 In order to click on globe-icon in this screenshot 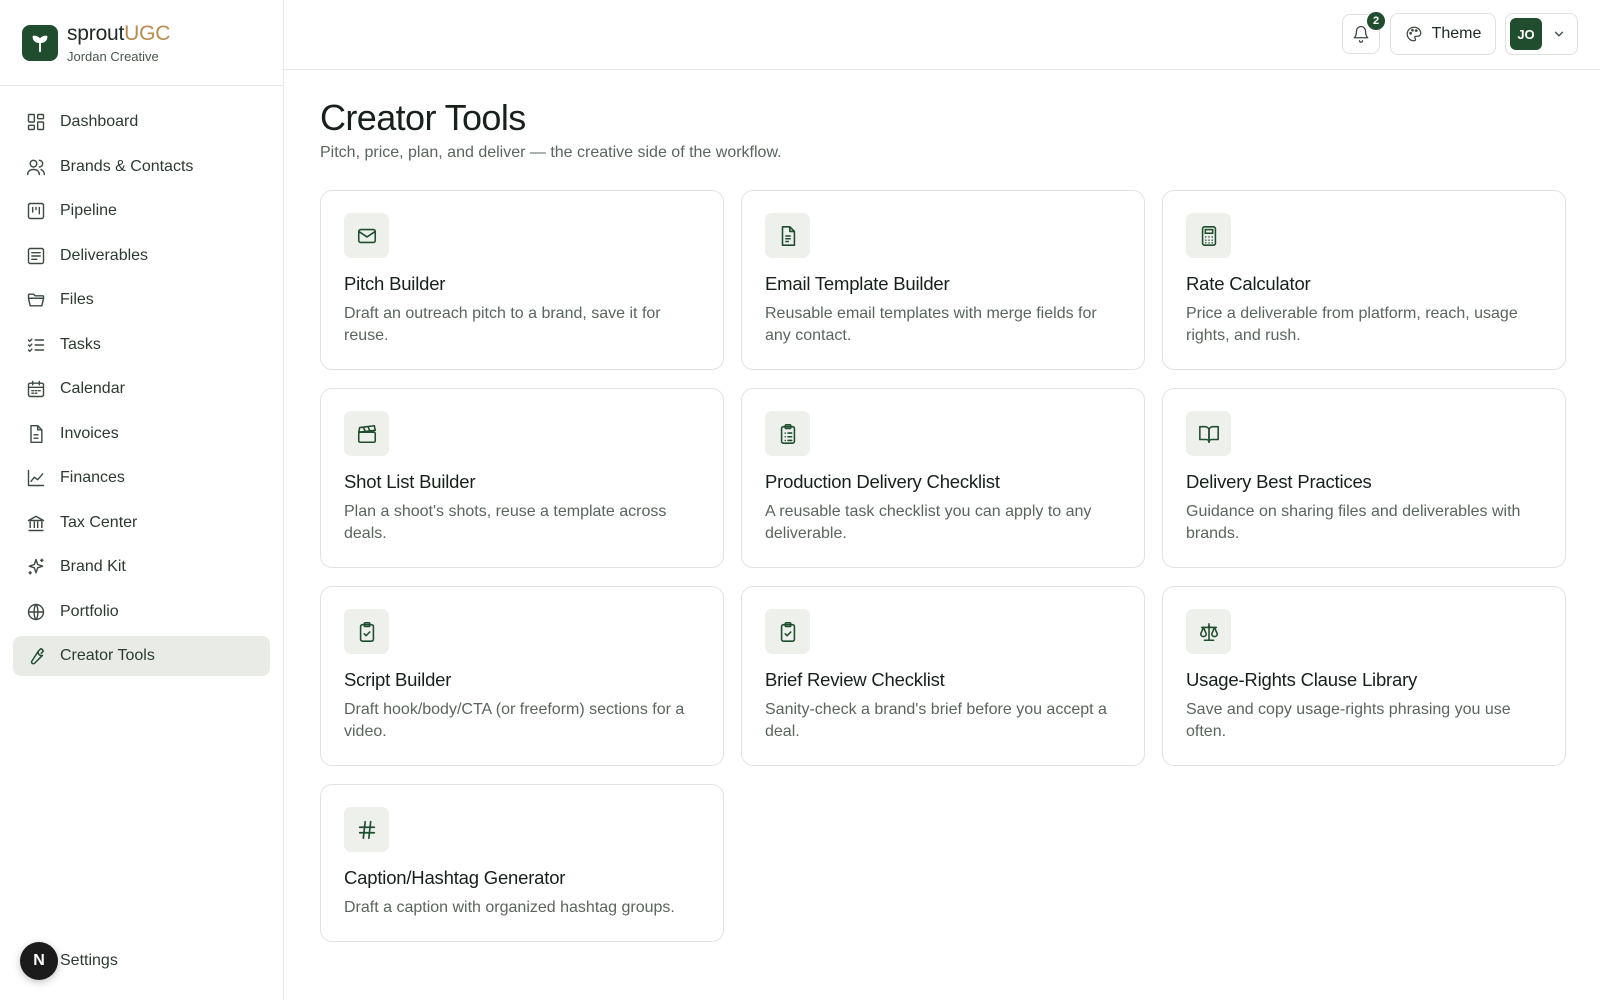, I will do `click(36, 611)`.